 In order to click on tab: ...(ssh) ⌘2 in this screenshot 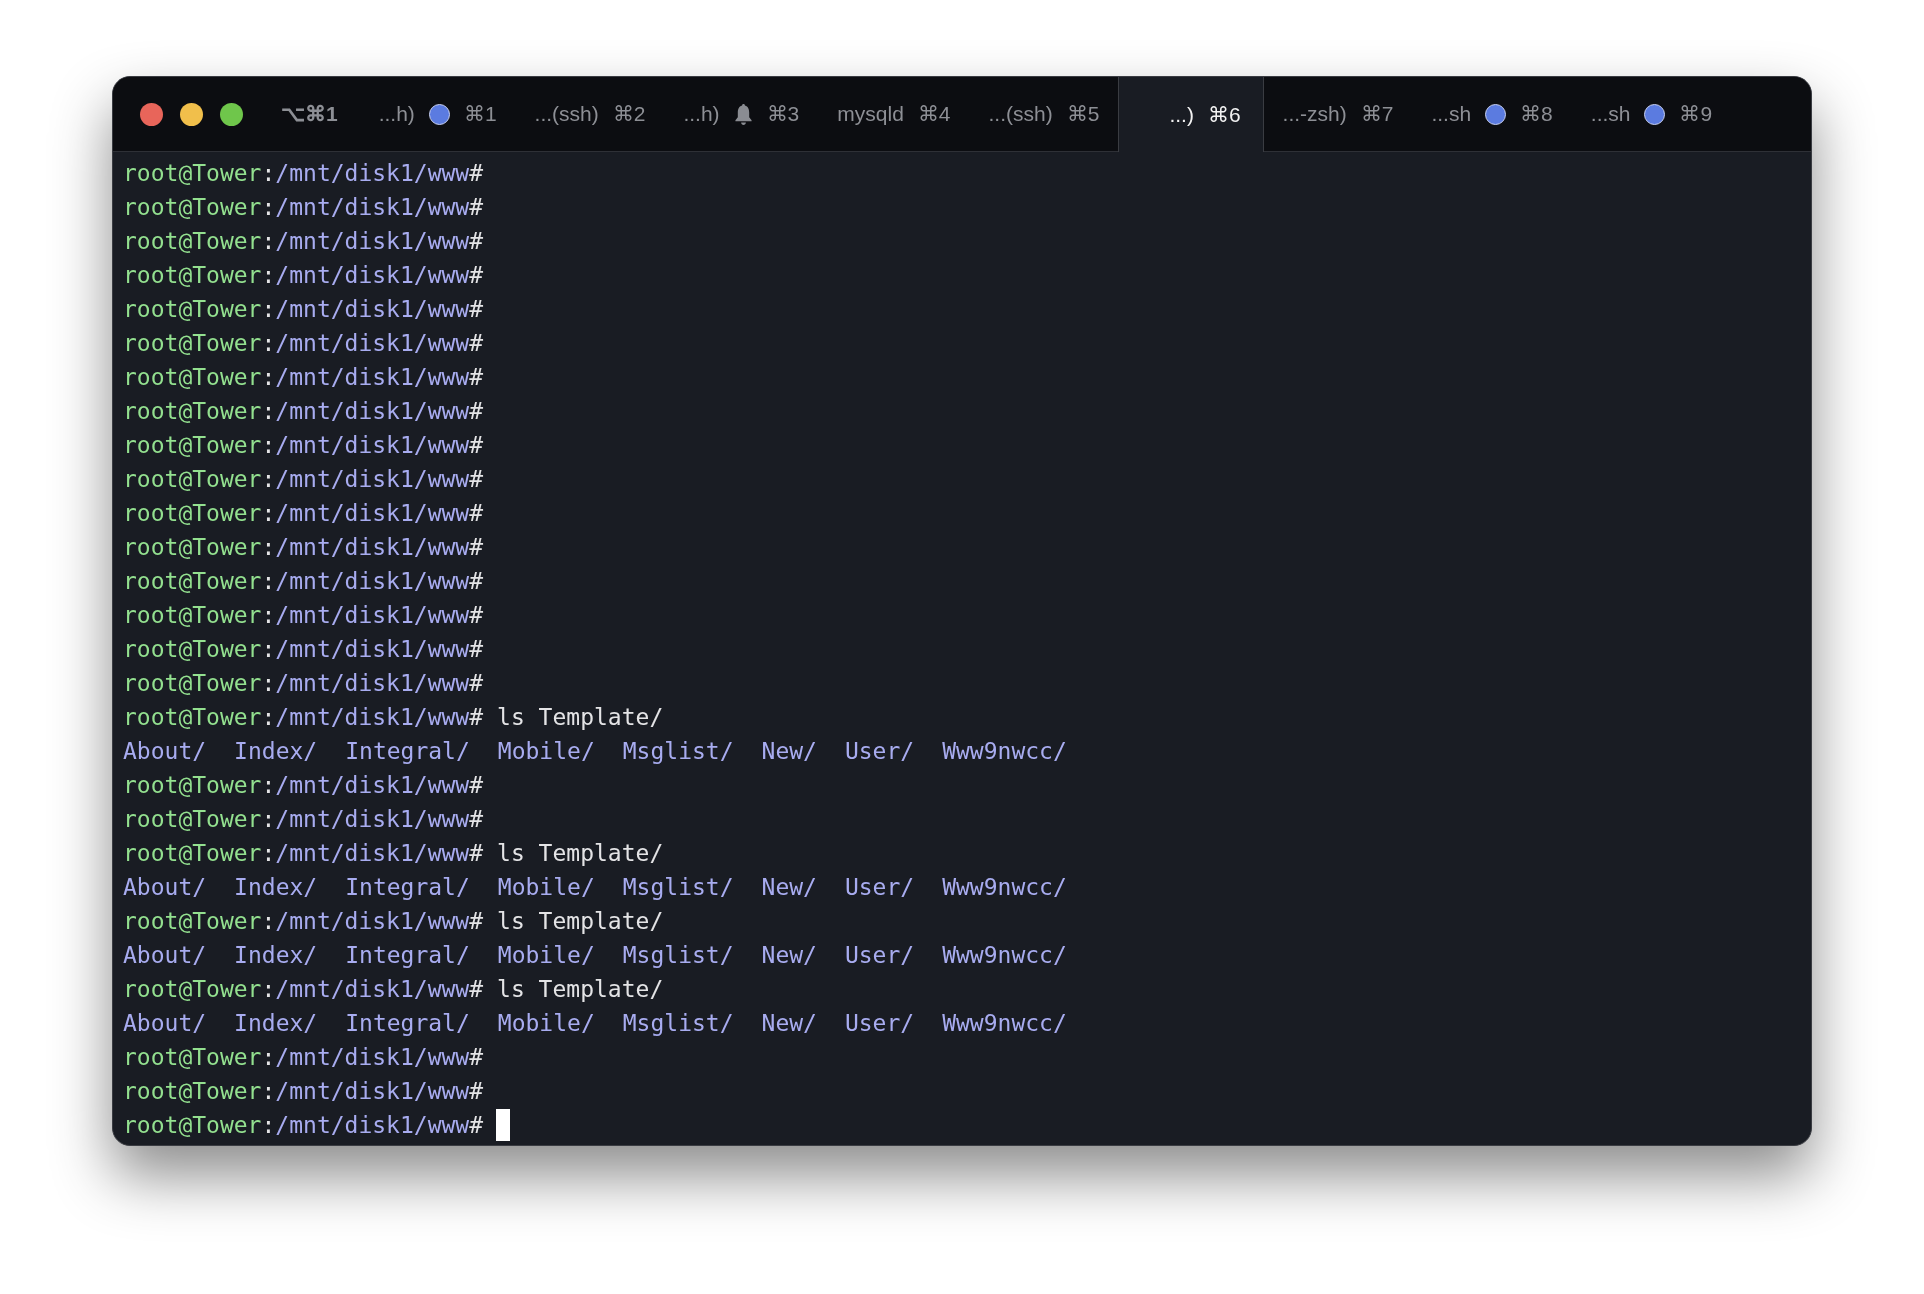, I will do `click(590, 114)`.